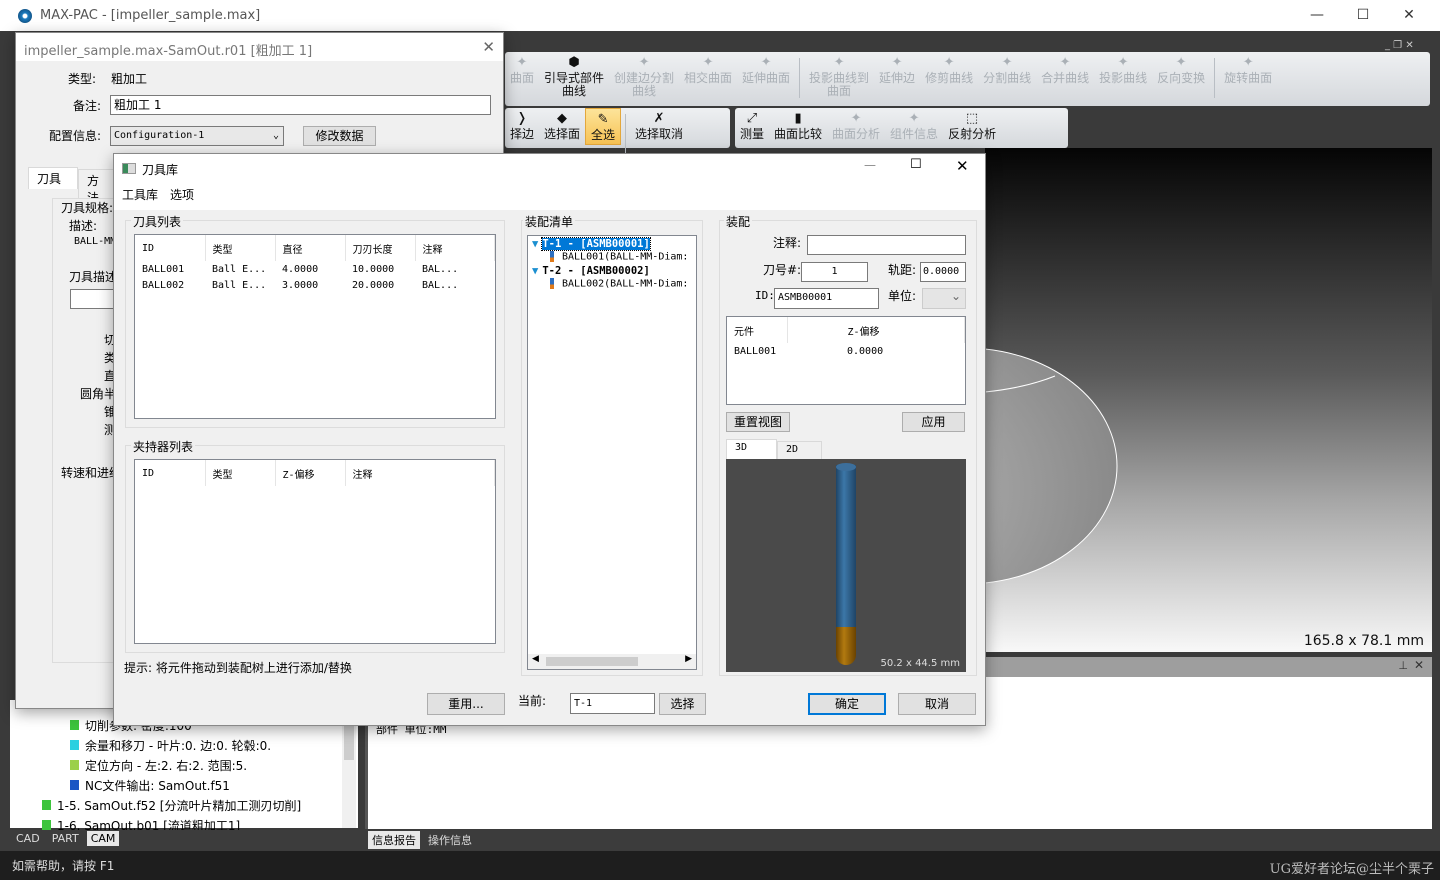 The width and height of the screenshot is (1440, 880). Describe the element at coordinates (185, 766) in the screenshot. I see `tree-item: 定位方向 - 左:2. 右:2. 范围:5.` at that location.